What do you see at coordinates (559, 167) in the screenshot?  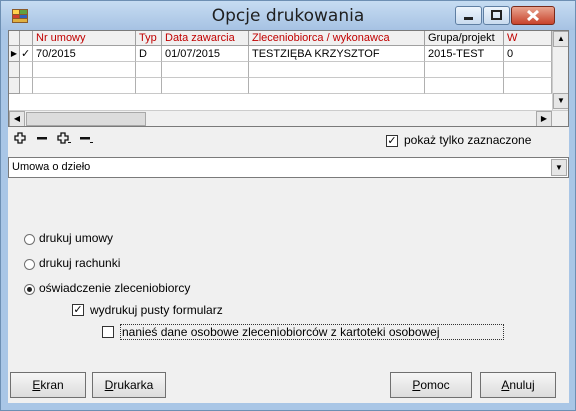 I see `chevron-down-icon: ▼` at bounding box center [559, 167].